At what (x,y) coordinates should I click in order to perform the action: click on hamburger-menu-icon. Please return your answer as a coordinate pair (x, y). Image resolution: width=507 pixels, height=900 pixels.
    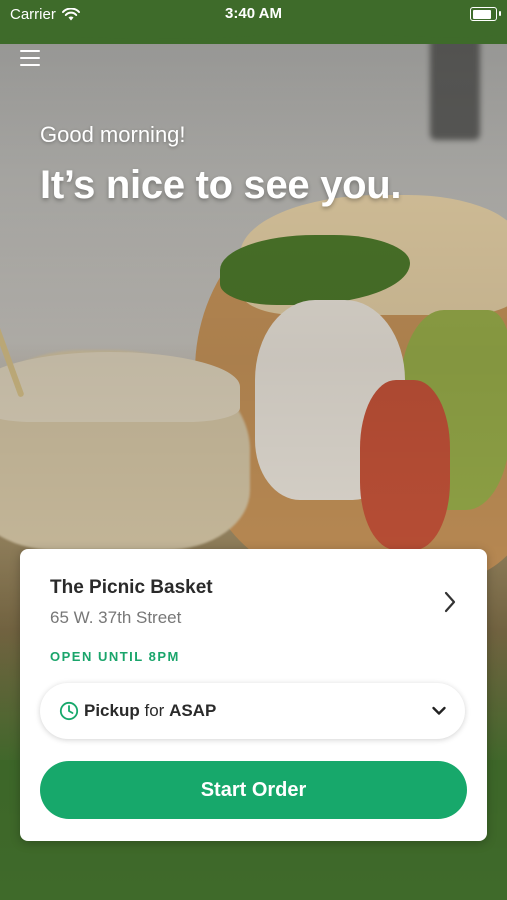
    Looking at the image, I should click on (31, 58).